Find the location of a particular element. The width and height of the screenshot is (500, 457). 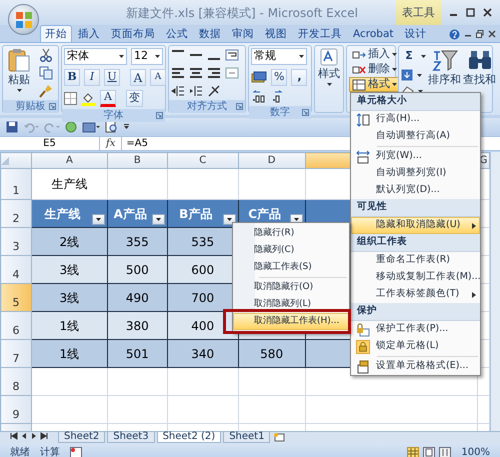

context-tab-group: 表工具 is located at coordinates (418, 12).